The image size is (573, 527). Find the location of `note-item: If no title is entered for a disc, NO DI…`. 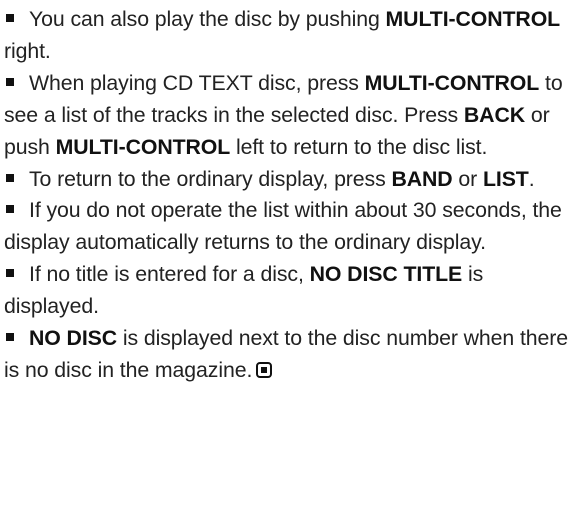

note-item: If no title is entered for a disc, NO DI… is located at coordinates (287, 291).